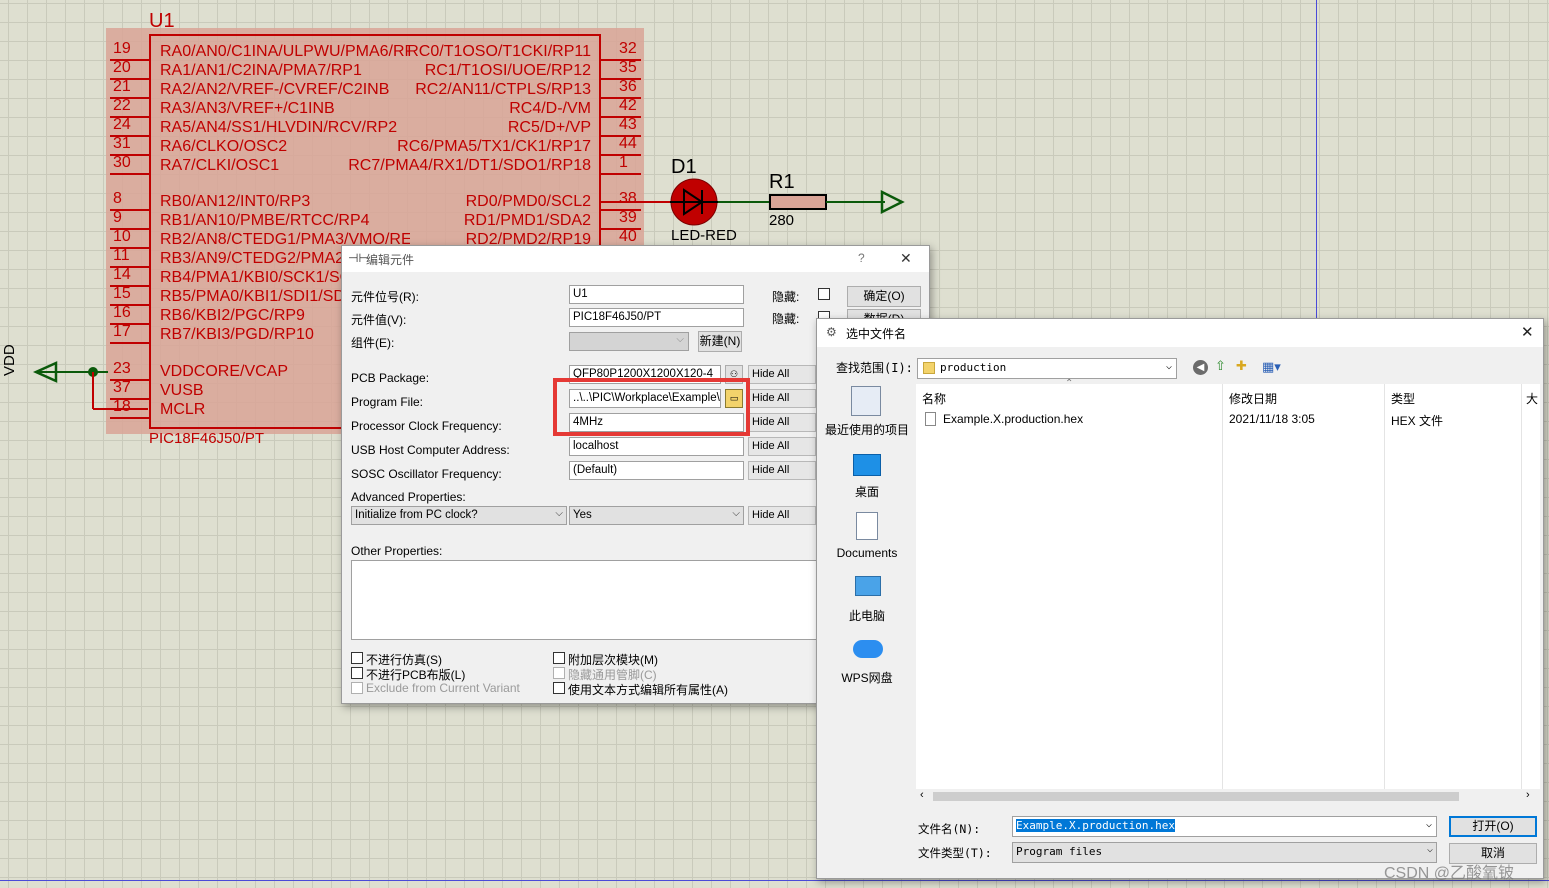  I want to click on right-pin: 44 RC6/PMA5/TX1/CK1/RP17, so click(472, 145).